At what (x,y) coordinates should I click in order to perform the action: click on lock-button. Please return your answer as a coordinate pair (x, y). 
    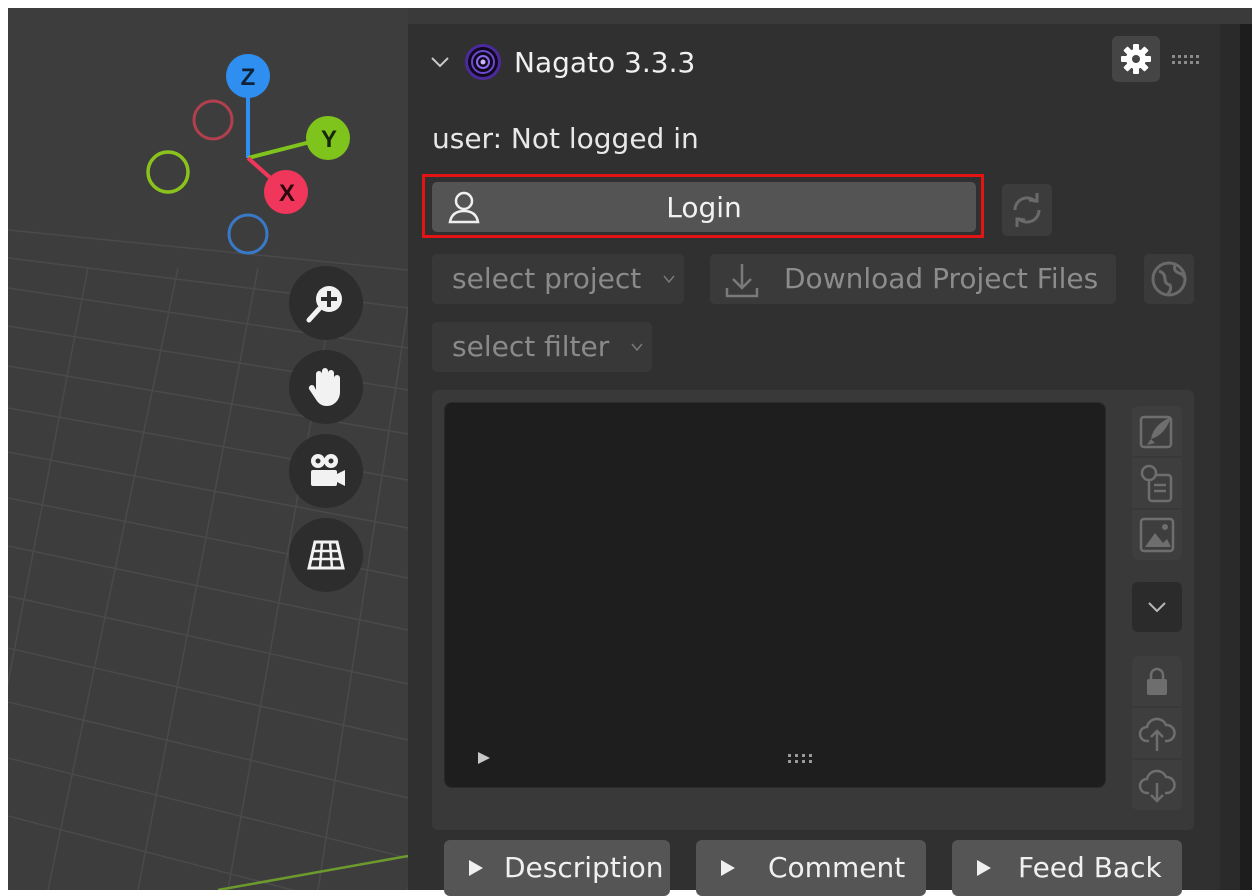
    Looking at the image, I should click on (1157, 681).